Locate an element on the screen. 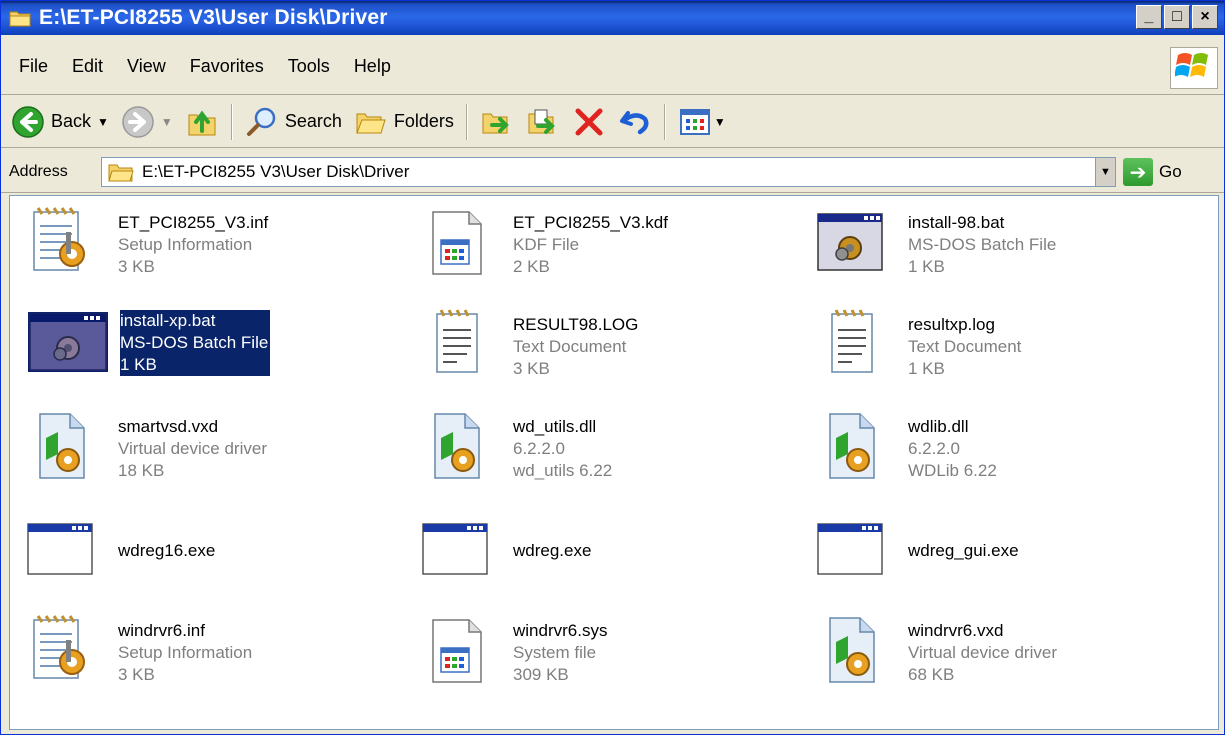  text-document-icon is located at coordinates (850, 344).